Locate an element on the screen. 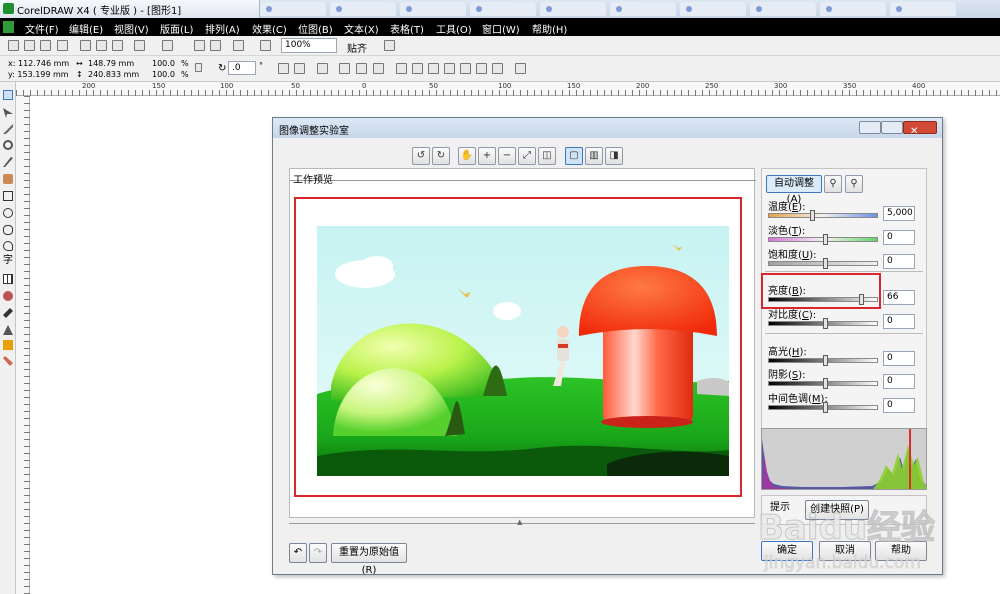  white-point-eyedropper-icon: ⚲ is located at coordinates (833, 184).